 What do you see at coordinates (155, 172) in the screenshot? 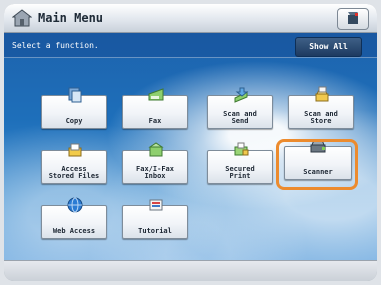
I see `fax-i-fax-inbox-label: Fax/I-Fax Inbox` at bounding box center [155, 172].